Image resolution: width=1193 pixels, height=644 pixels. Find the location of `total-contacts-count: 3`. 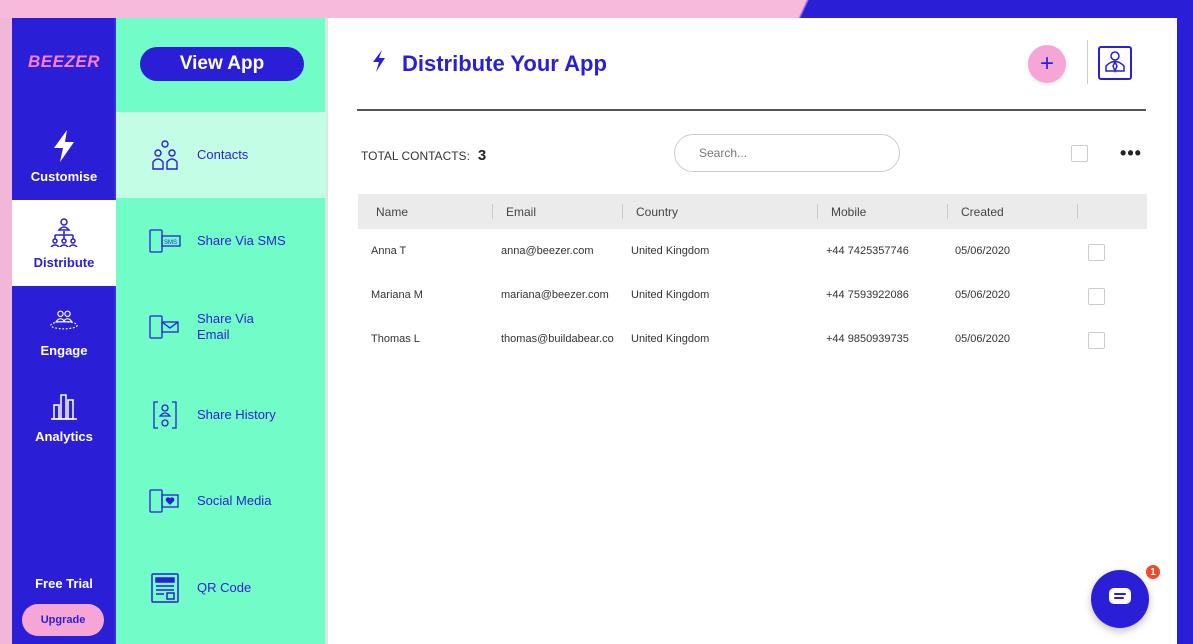

total-contacts-count: 3 is located at coordinates (482, 155).